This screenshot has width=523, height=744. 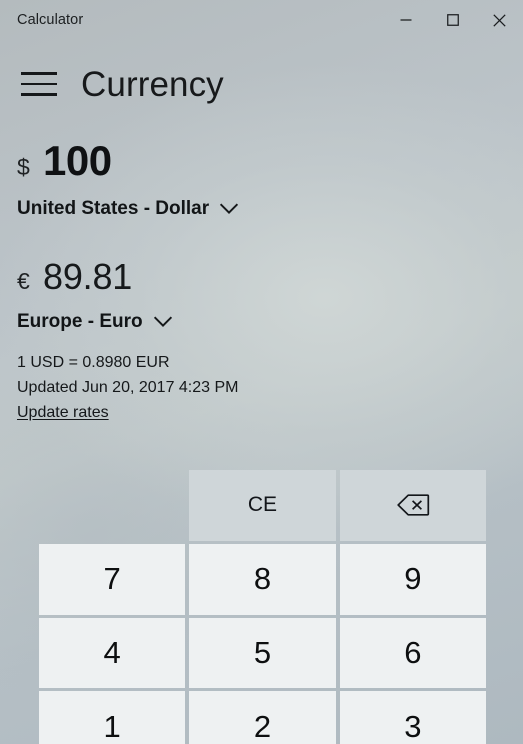 What do you see at coordinates (262, 653) in the screenshot?
I see `digit-5-button: 5` at bounding box center [262, 653].